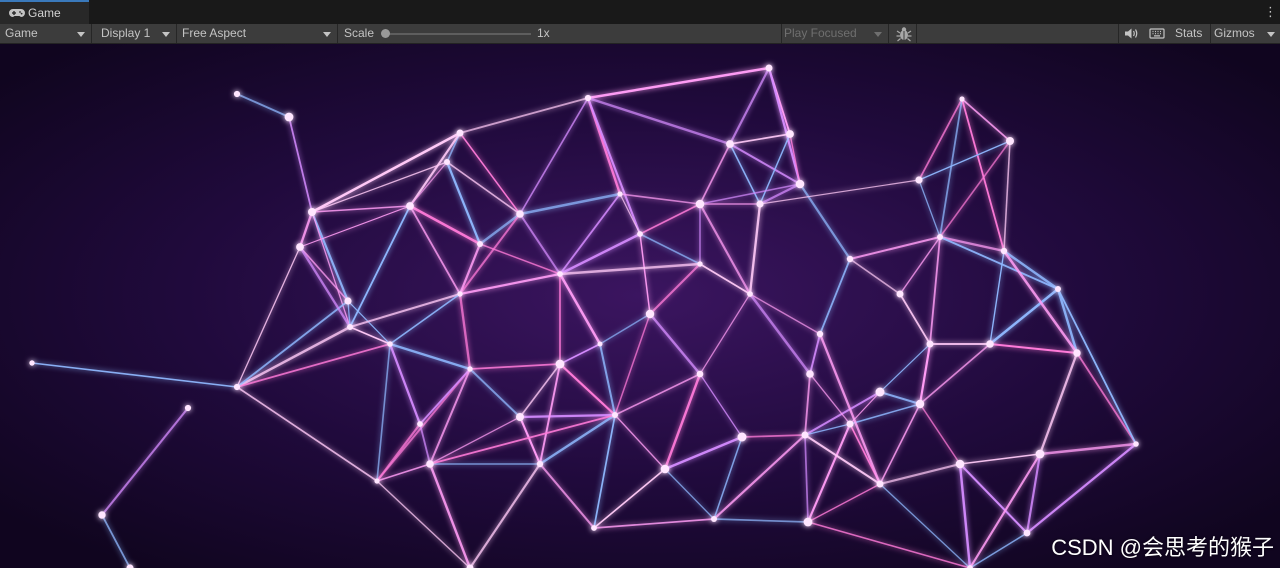 Image resolution: width=1280 pixels, height=568 pixels. Describe the element at coordinates (1162, 547) in the screenshot. I see `watermark-text: CSDN @会思考的猴子` at that location.